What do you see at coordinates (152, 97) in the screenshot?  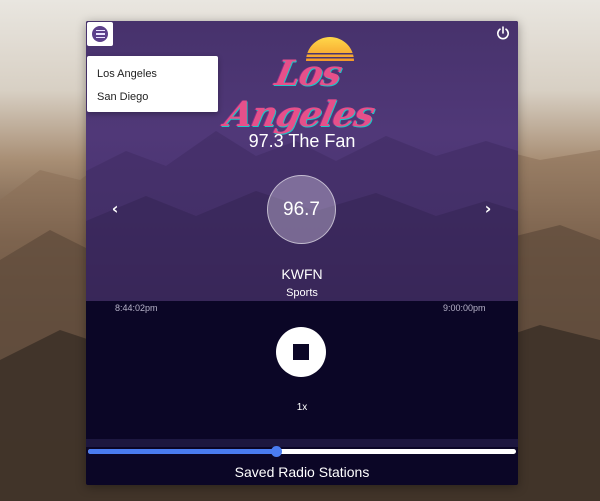 I see `city-option-san-diego: San Diego` at bounding box center [152, 97].